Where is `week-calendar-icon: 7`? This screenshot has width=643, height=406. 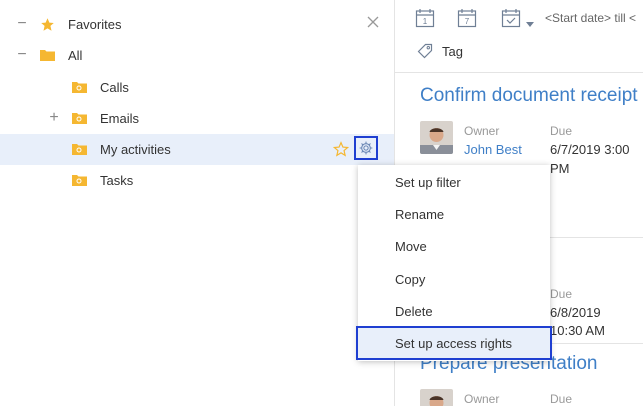
week-calendar-icon: 7 is located at coordinates (467, 18).